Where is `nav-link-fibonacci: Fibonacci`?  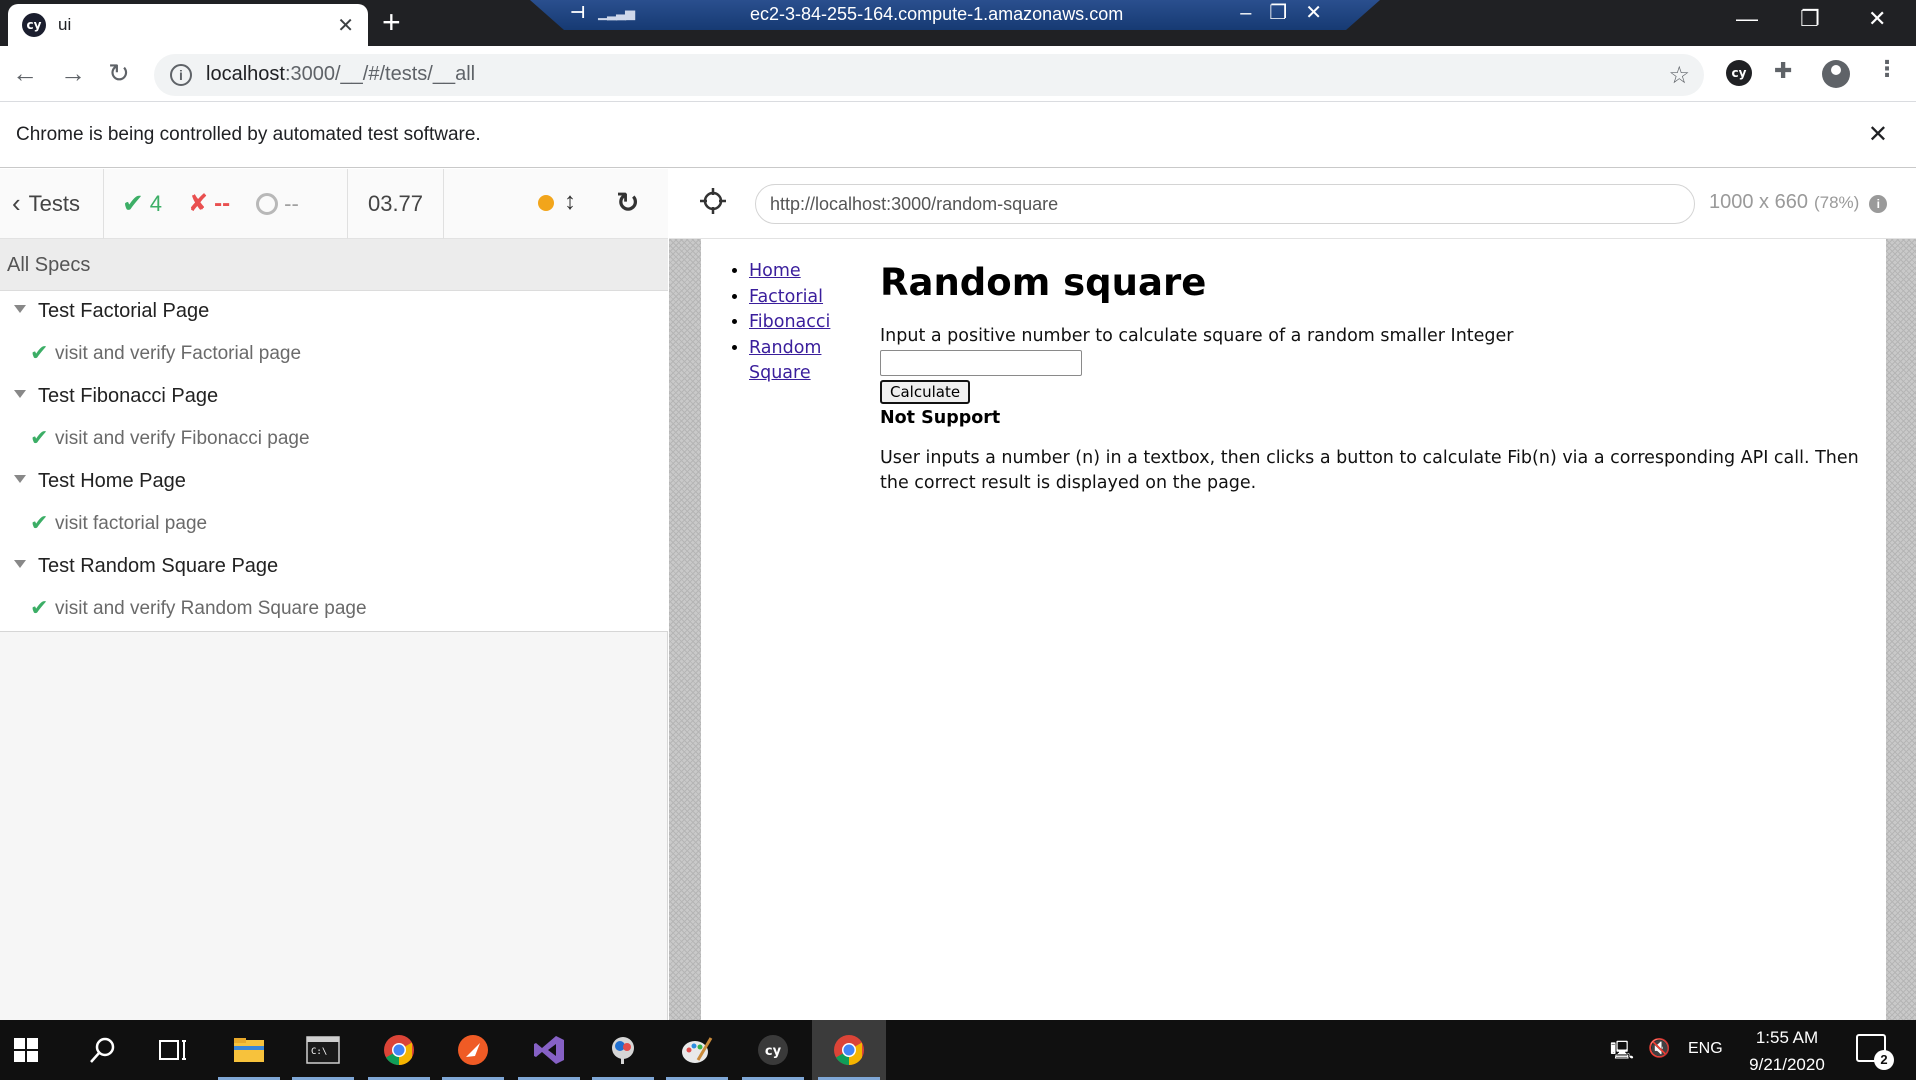
nav-link-fibonacci: Fibonacci is located at coordinates (789, 322).